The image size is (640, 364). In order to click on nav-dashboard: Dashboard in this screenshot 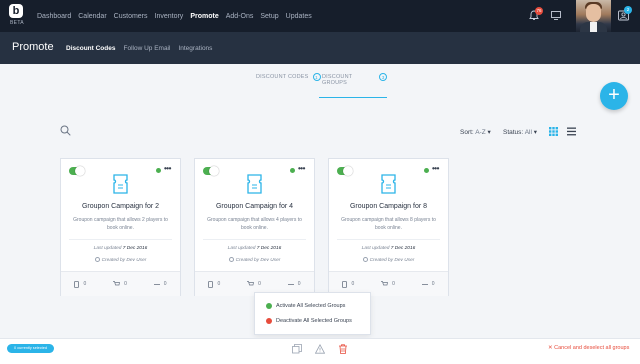, I will do `click(54, 16)`.